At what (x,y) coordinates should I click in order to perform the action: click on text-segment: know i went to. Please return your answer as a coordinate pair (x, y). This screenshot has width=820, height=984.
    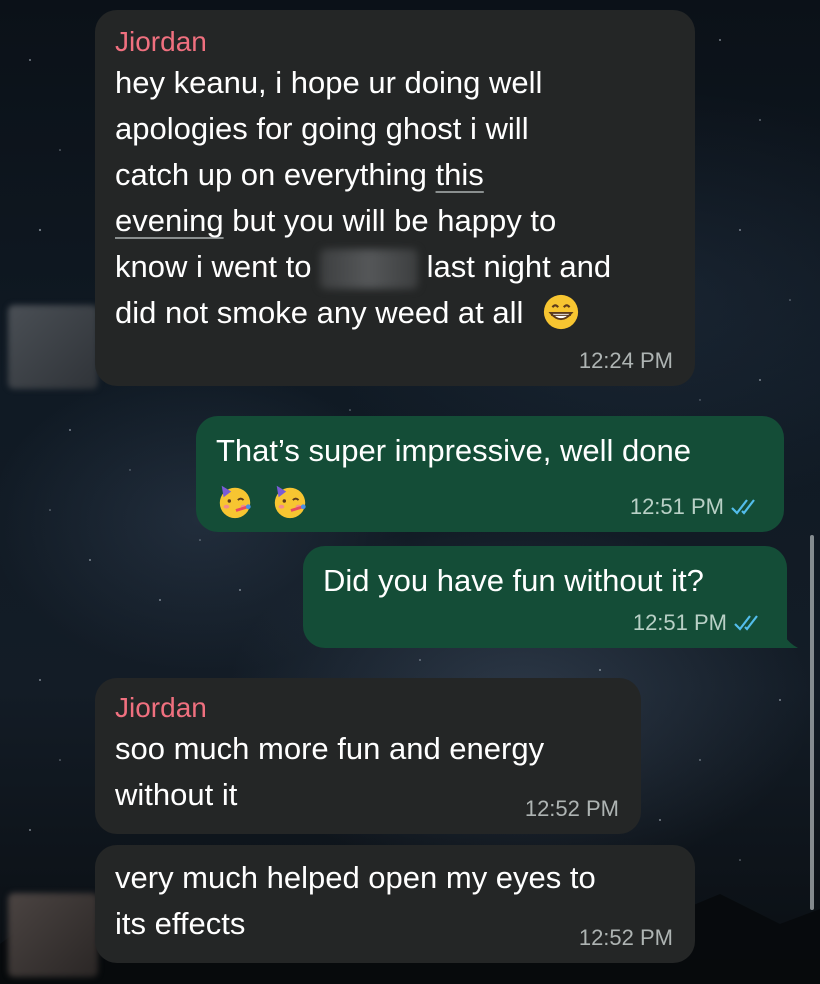
    Looking at the image, I should click on (218, 266).